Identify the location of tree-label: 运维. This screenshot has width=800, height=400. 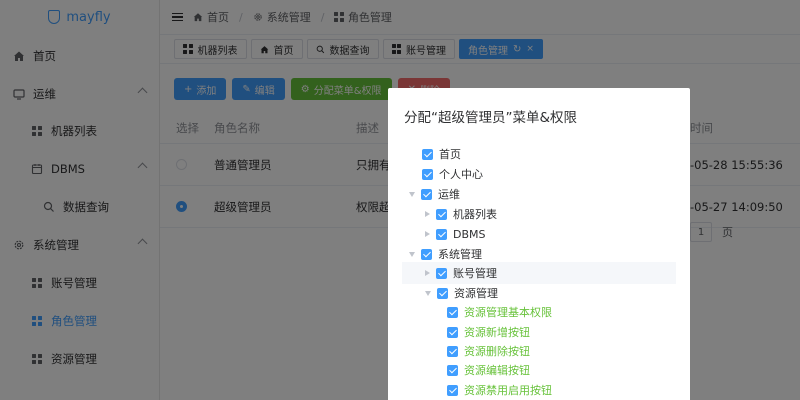
(449, 194).